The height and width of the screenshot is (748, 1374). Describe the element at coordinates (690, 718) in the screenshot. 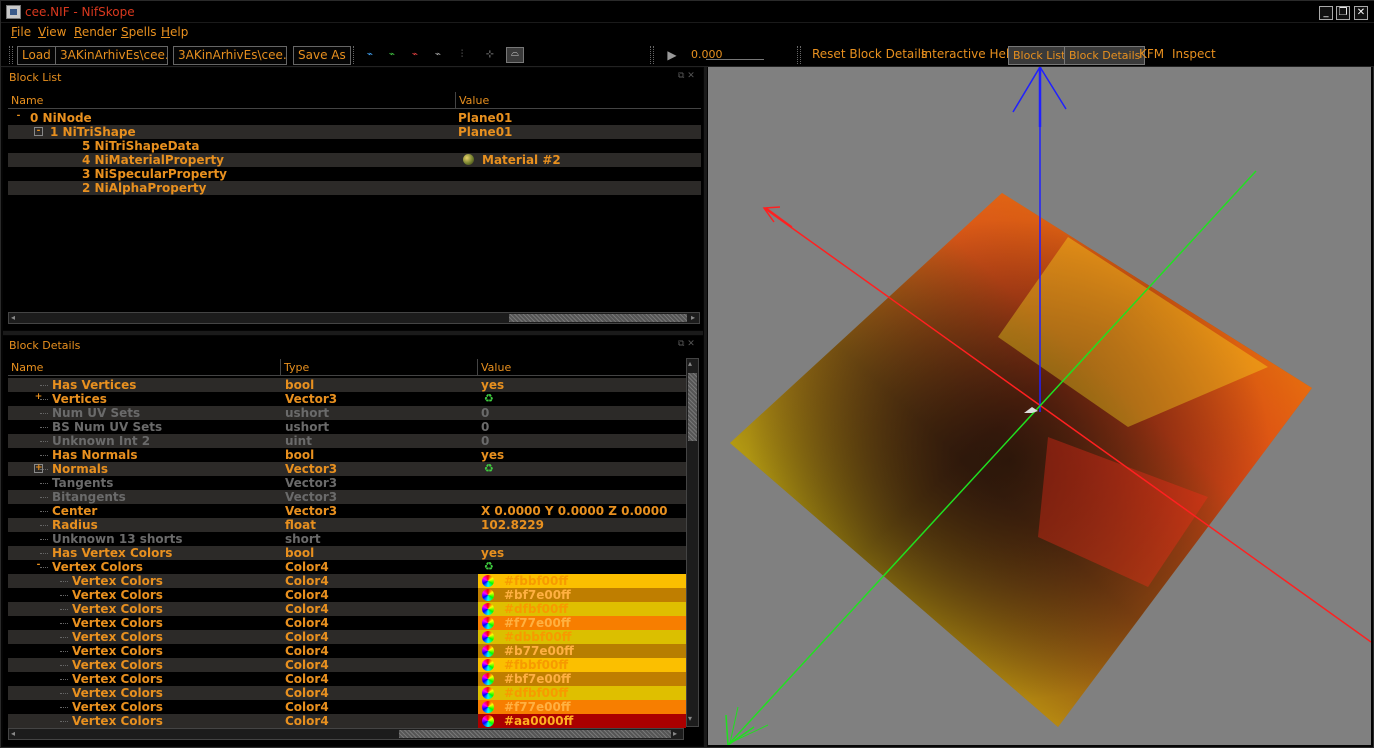

I see `scroll-down-icon: ▾` at that location.